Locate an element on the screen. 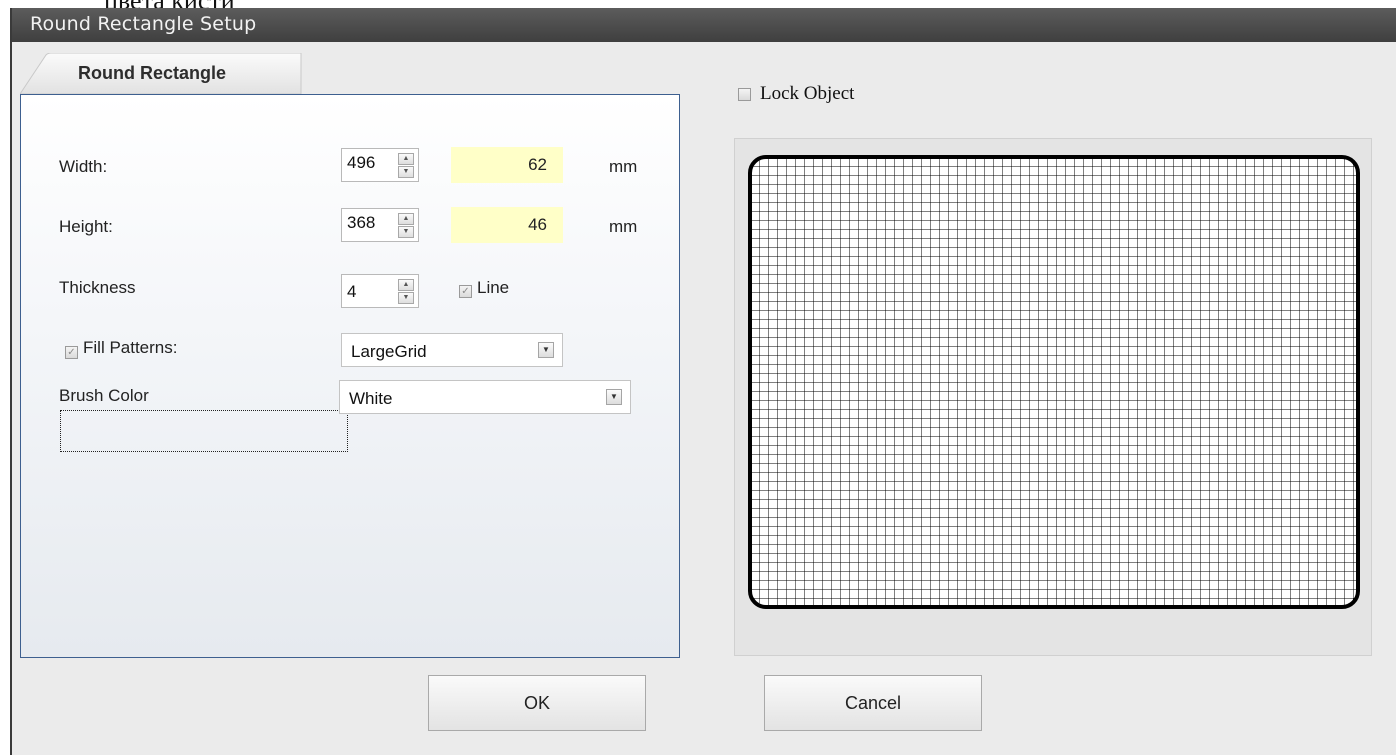 This screenshot has width=1396, height=755. lock-object-label: Lock Object is located at coordinates (807, 94).